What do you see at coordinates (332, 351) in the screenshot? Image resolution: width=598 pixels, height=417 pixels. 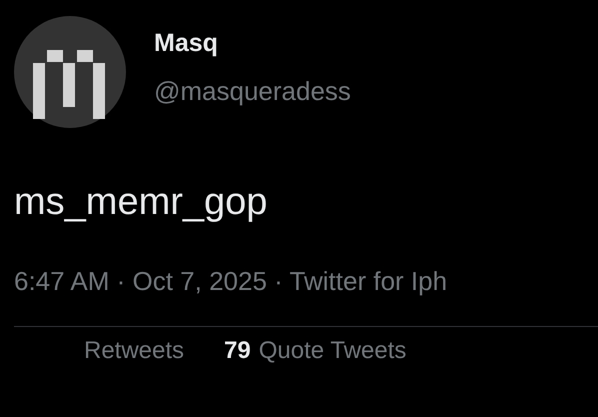 I see `stat-label: Quote Tweets` at bounding box center [332, 351].